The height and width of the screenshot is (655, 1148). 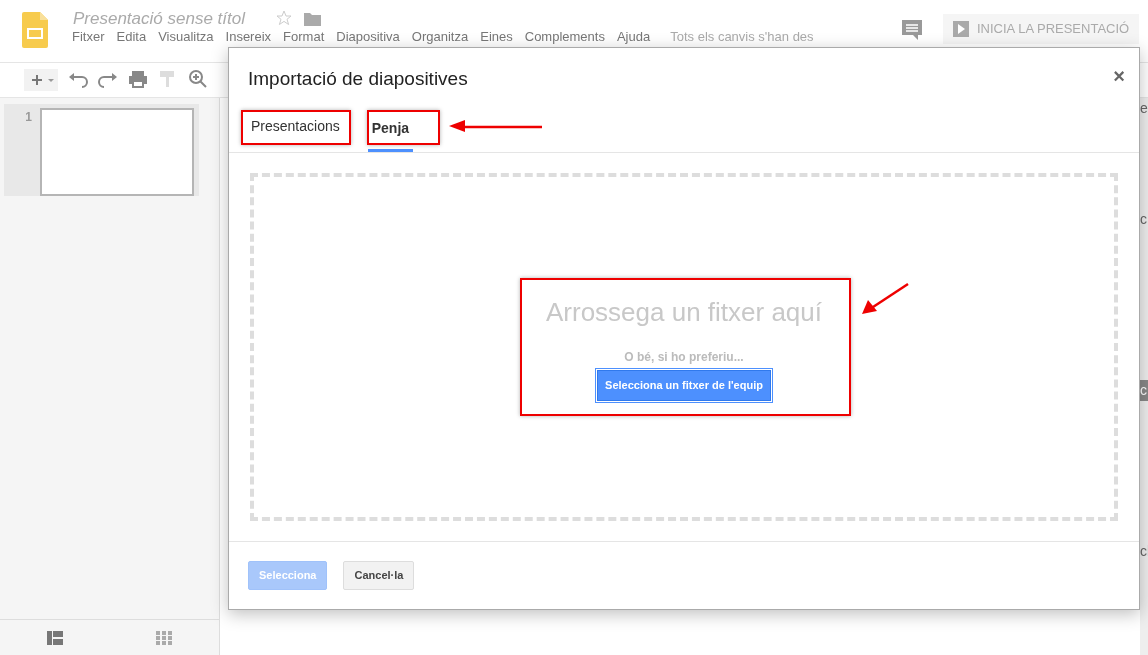 I want to click on slides-logo-icon, so click(x=35, y=30).